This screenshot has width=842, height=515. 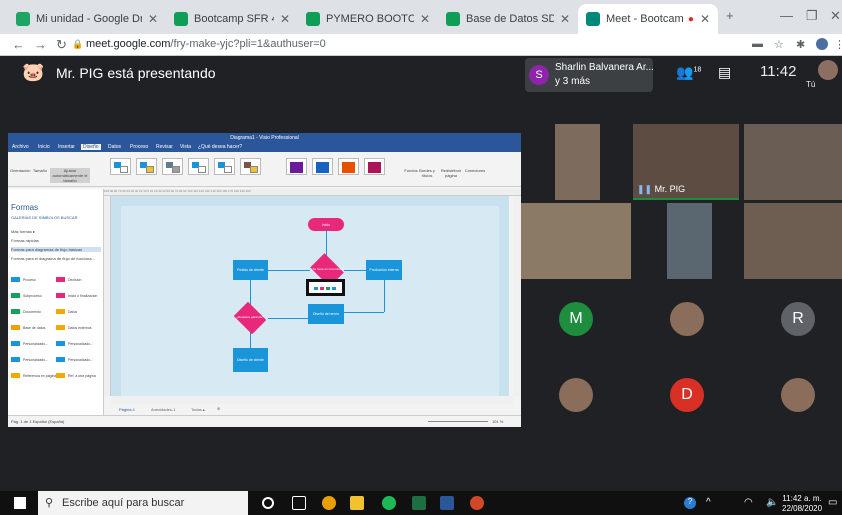 I want to click on new-tab-button: +, so click(x=730, y=15).